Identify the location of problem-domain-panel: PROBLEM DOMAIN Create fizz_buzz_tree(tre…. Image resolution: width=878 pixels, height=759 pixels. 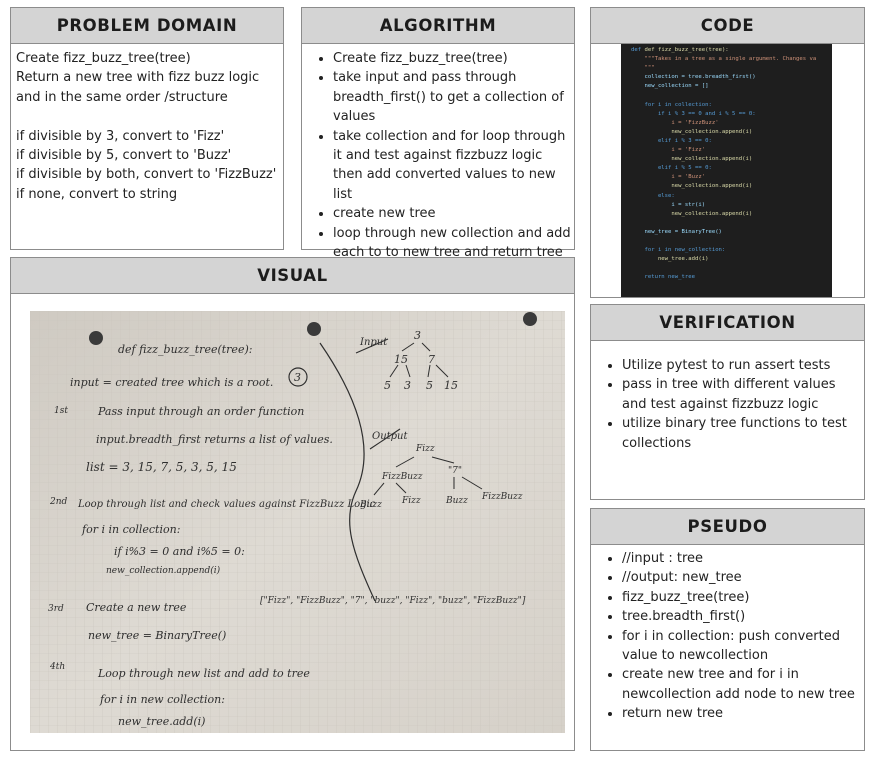
(147, 128).